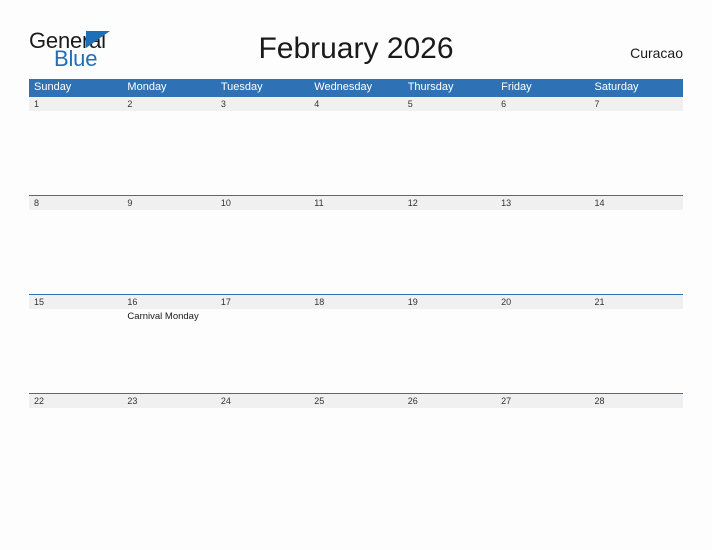 This screenshot has width=712, height=550. What do you see at coordinates (636, 203) in the screenshot?
I see `day-number: 14` at bounding box center [636, 203].